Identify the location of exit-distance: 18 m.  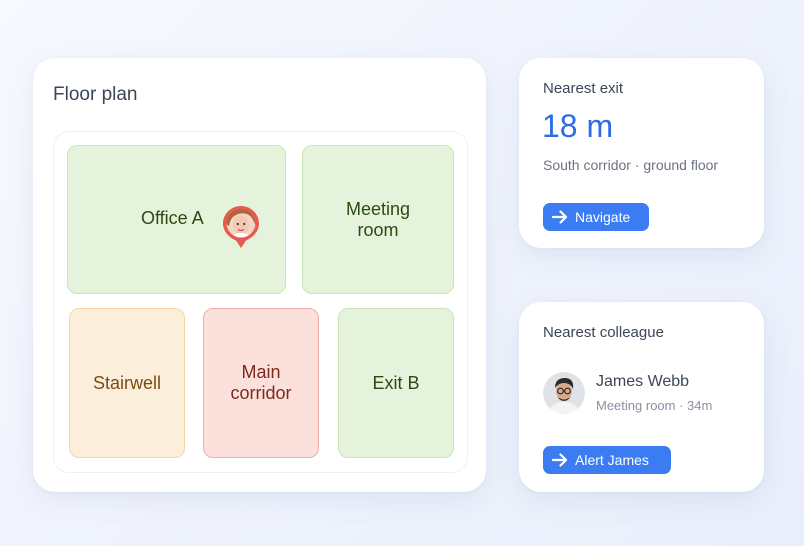
(578, 126).